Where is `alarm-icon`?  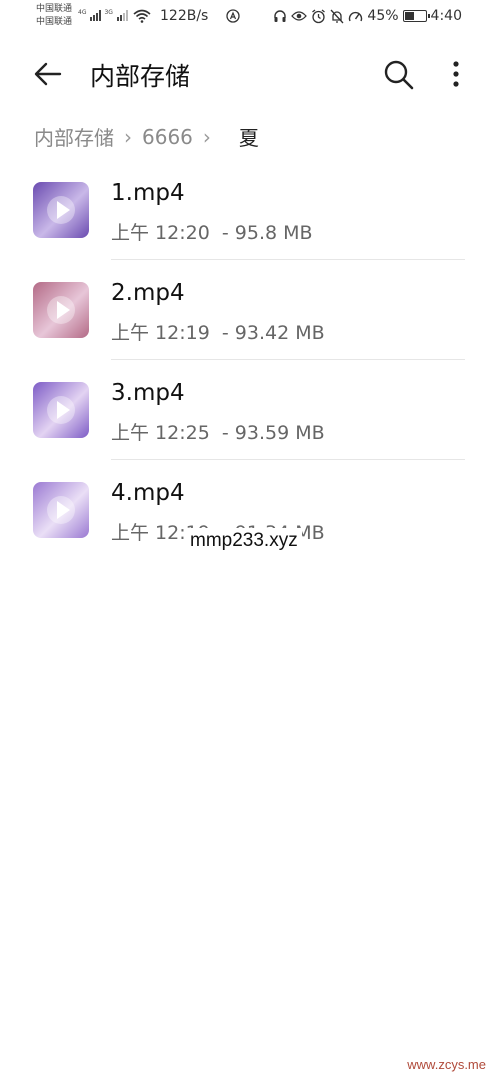
alarm-icon is located at coordinates (319, 15).